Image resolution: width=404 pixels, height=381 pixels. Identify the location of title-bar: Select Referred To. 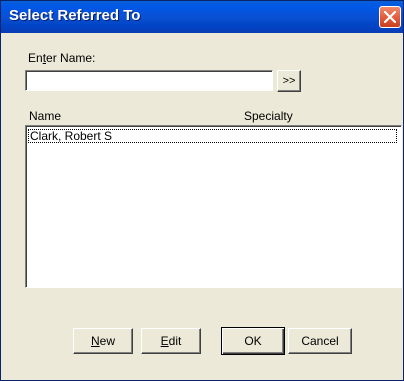
(202, 17).